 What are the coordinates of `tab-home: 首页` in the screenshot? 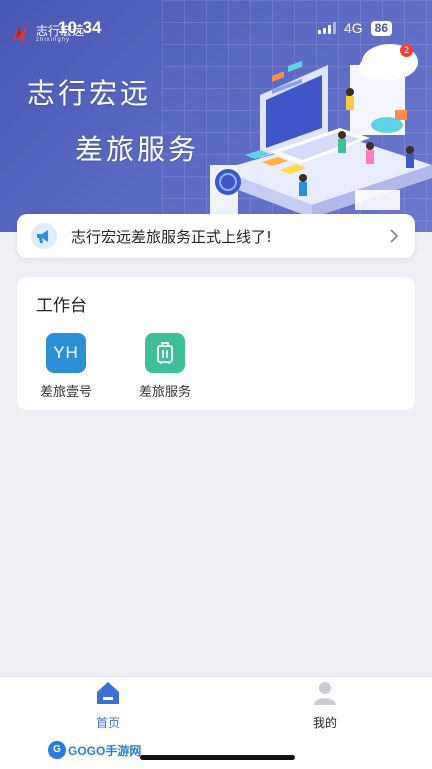 It's located at (108, 704).